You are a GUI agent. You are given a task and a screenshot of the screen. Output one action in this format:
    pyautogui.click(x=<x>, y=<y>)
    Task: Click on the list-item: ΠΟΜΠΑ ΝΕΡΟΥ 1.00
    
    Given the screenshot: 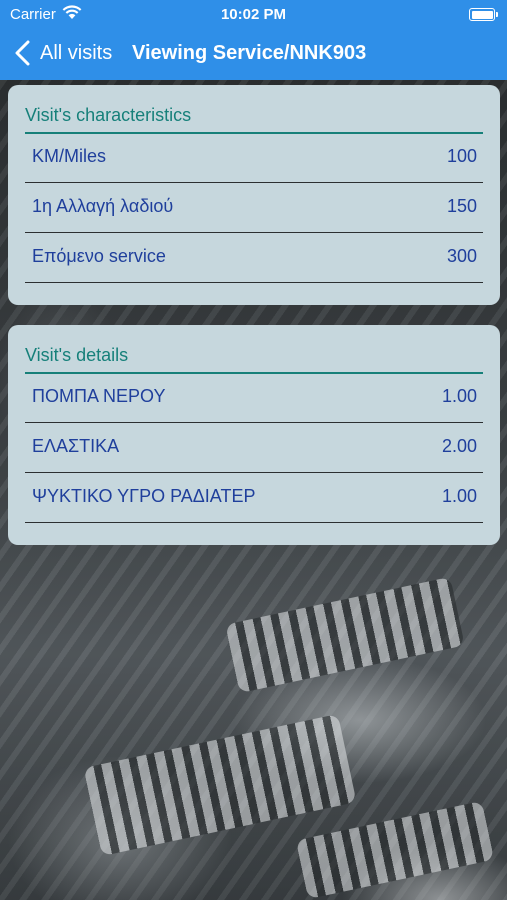 What is the action you would take?
    pyautogui.click(x=254, y=398)
    